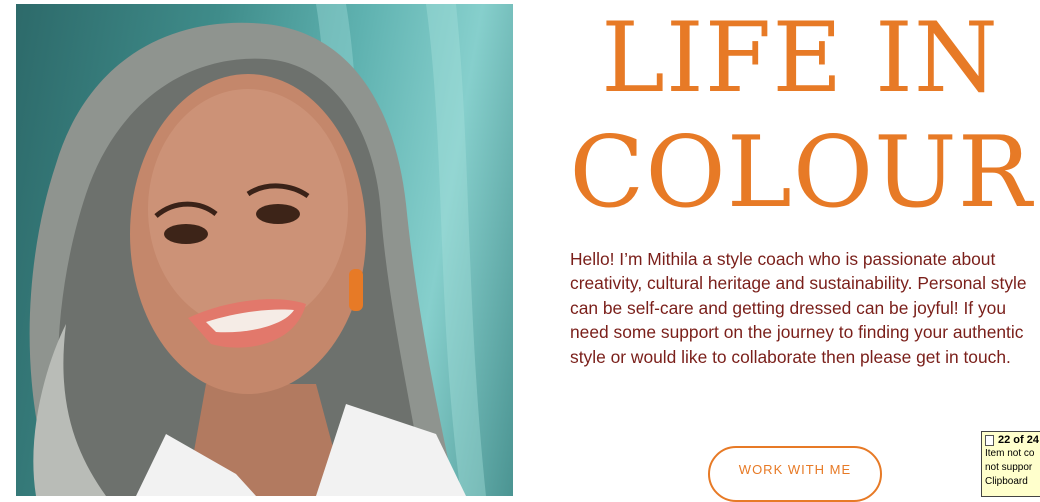  What do you see at coordinates (989, 440) in the screenshot?
I see `clipboard-icon` at bounding box center [989, 440].